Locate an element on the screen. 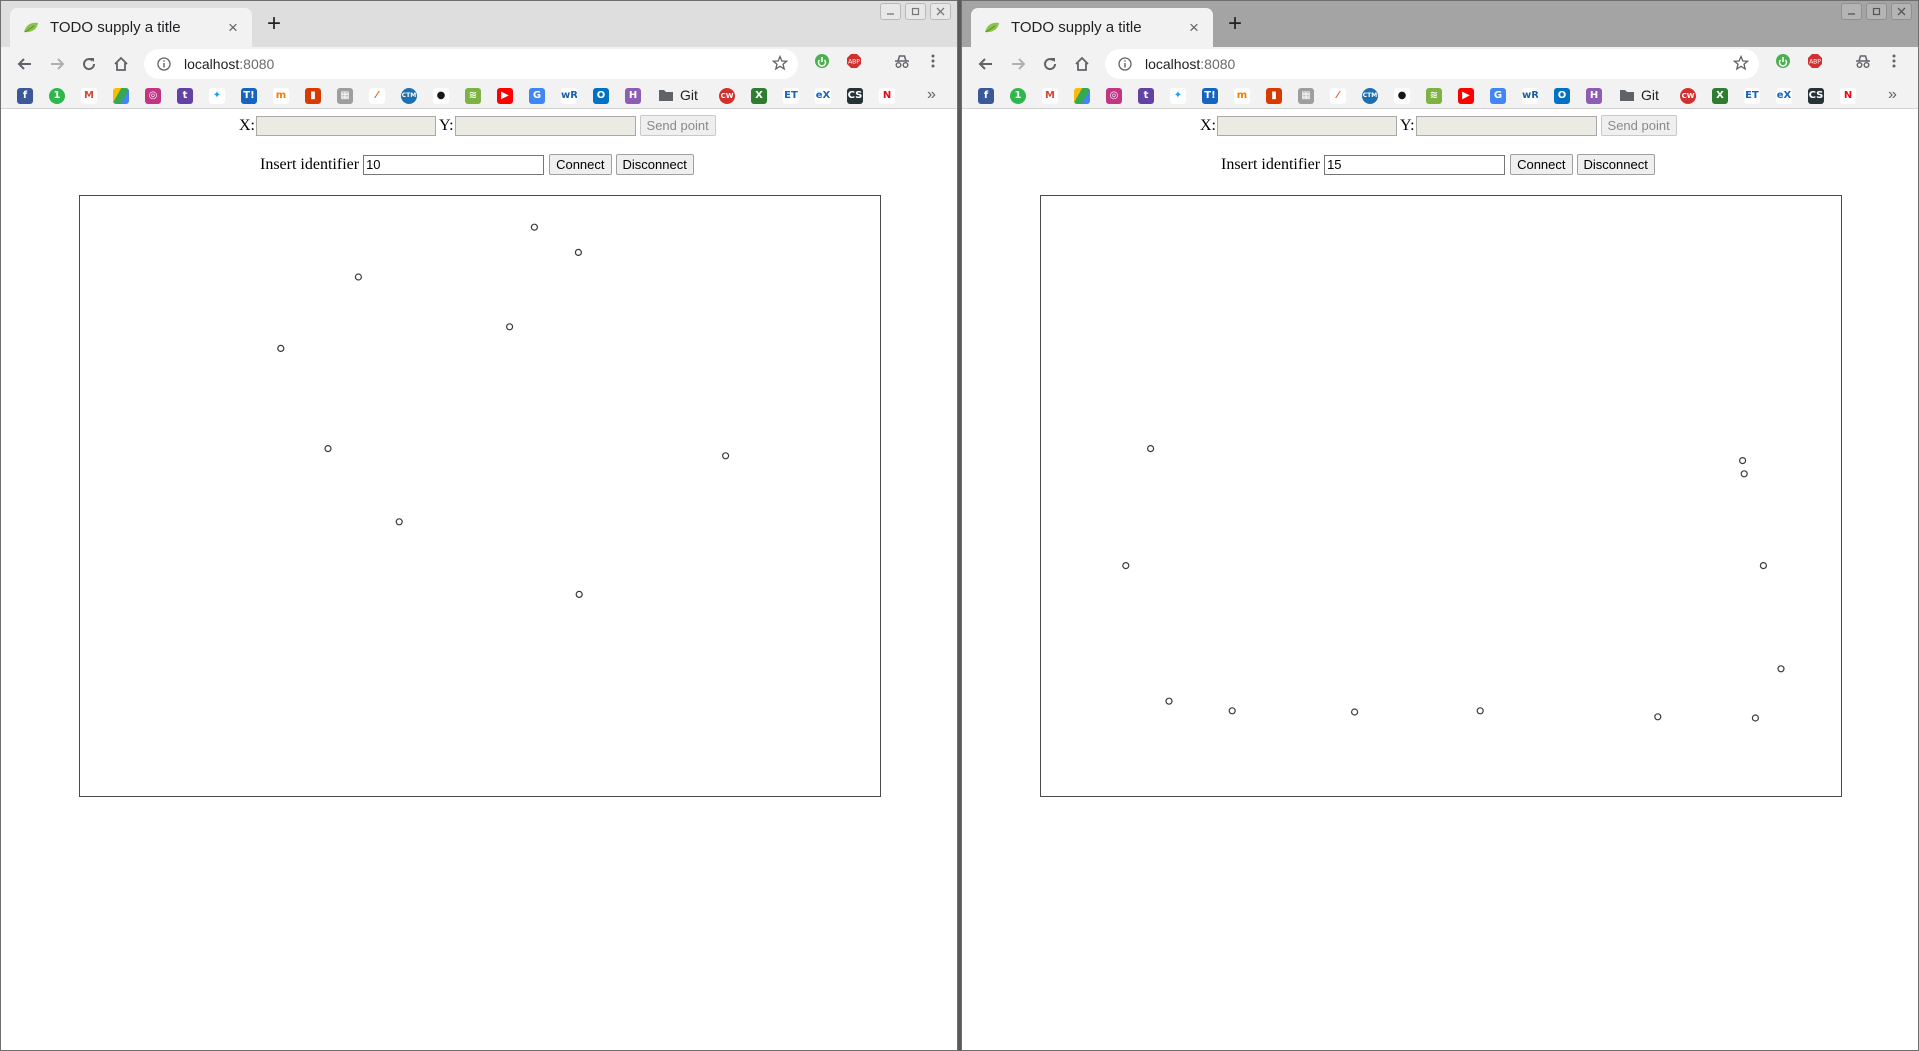 The width and height of the screenshot is (1919, 1051). netflix-bookmark-icon: N is located at coordinates (1848, 96).